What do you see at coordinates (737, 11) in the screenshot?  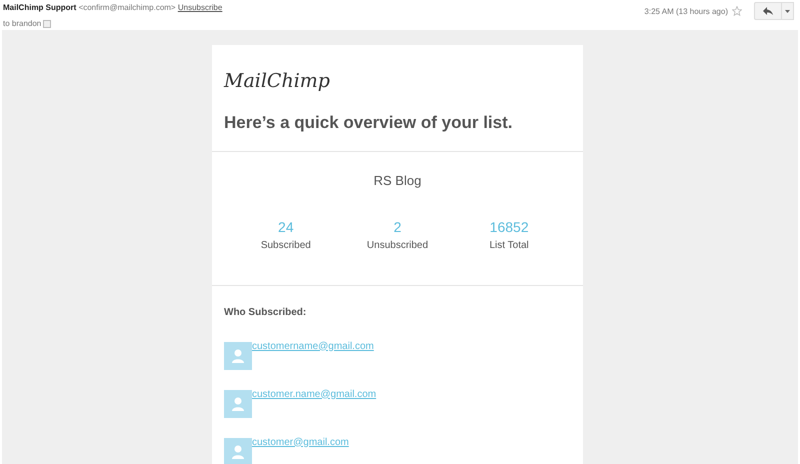 I see `star-icon` at bounding box center [737, 11].